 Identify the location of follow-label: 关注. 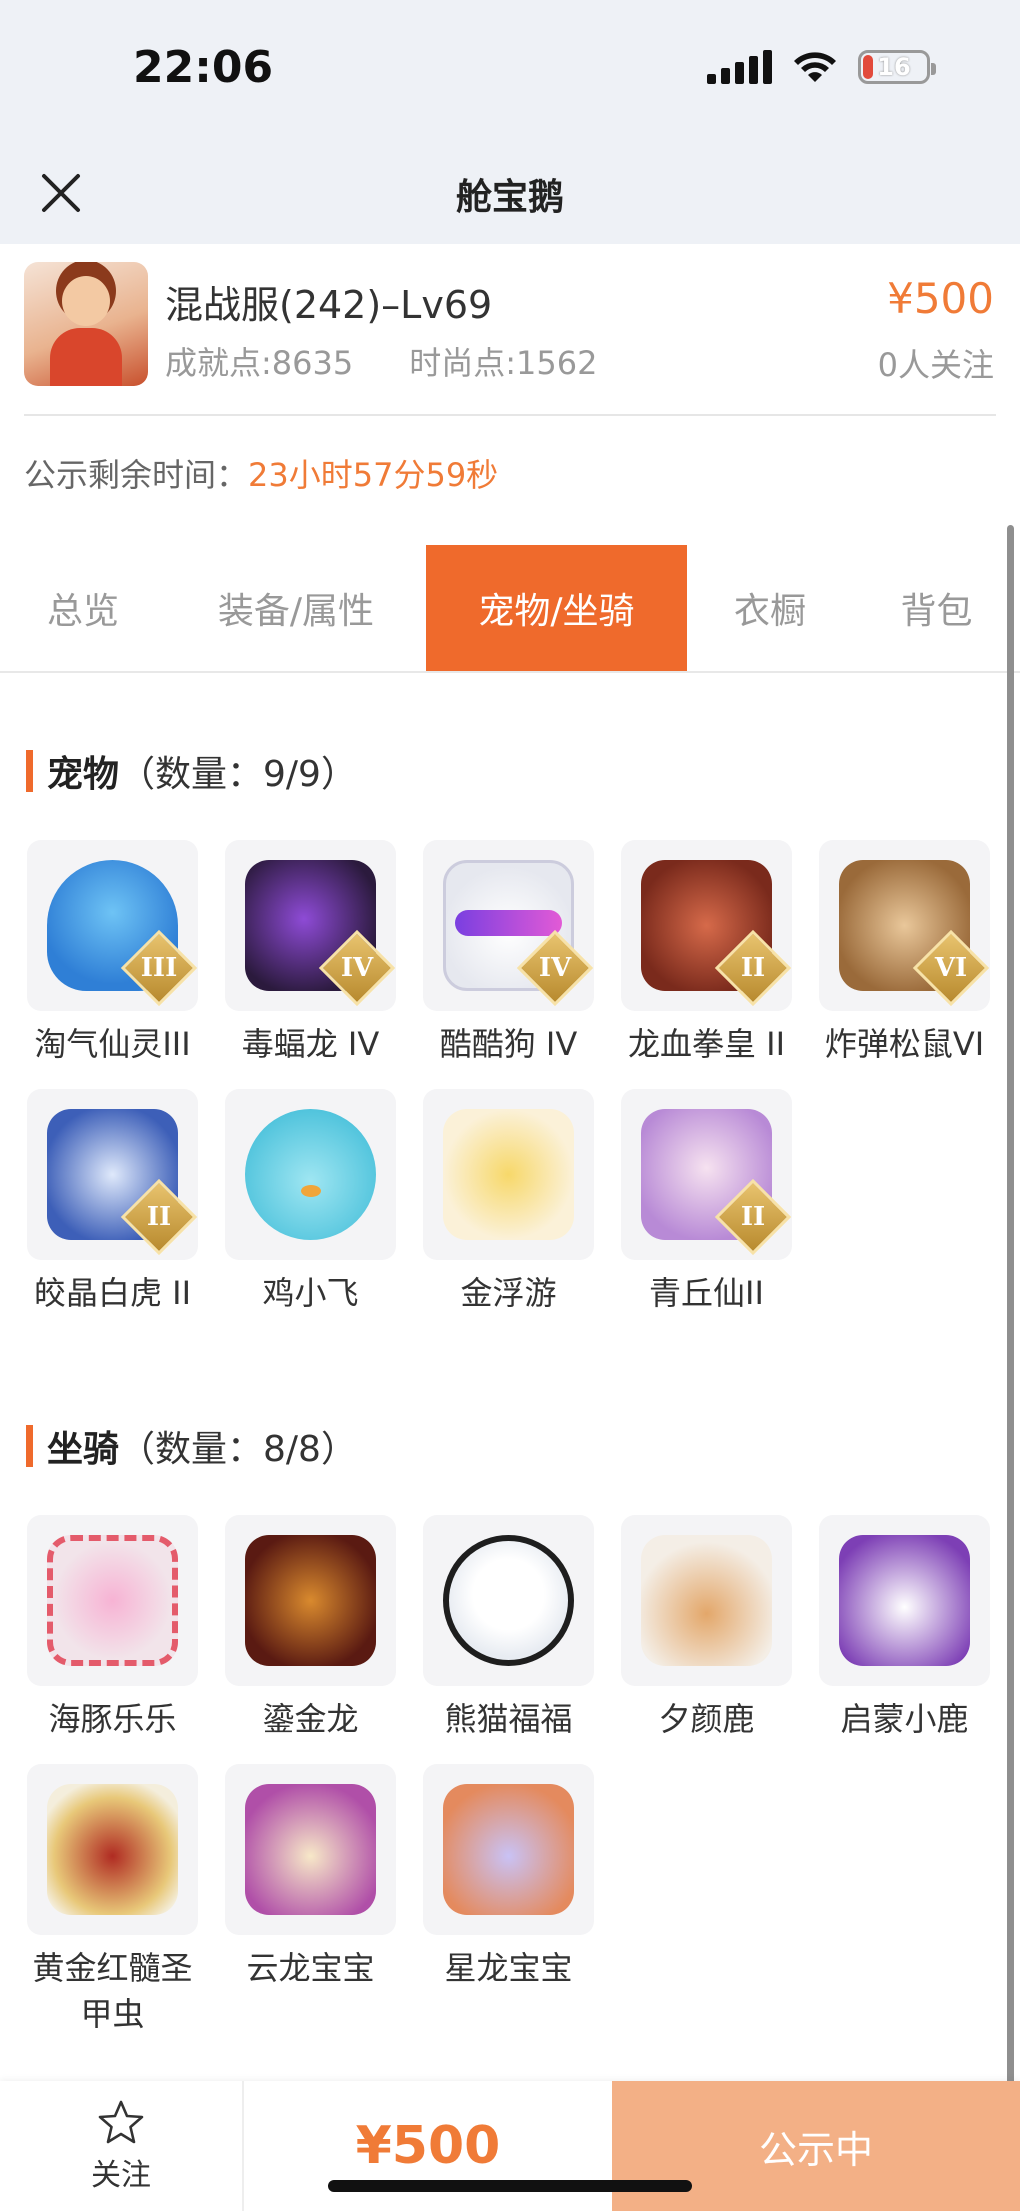
(121, 2175).